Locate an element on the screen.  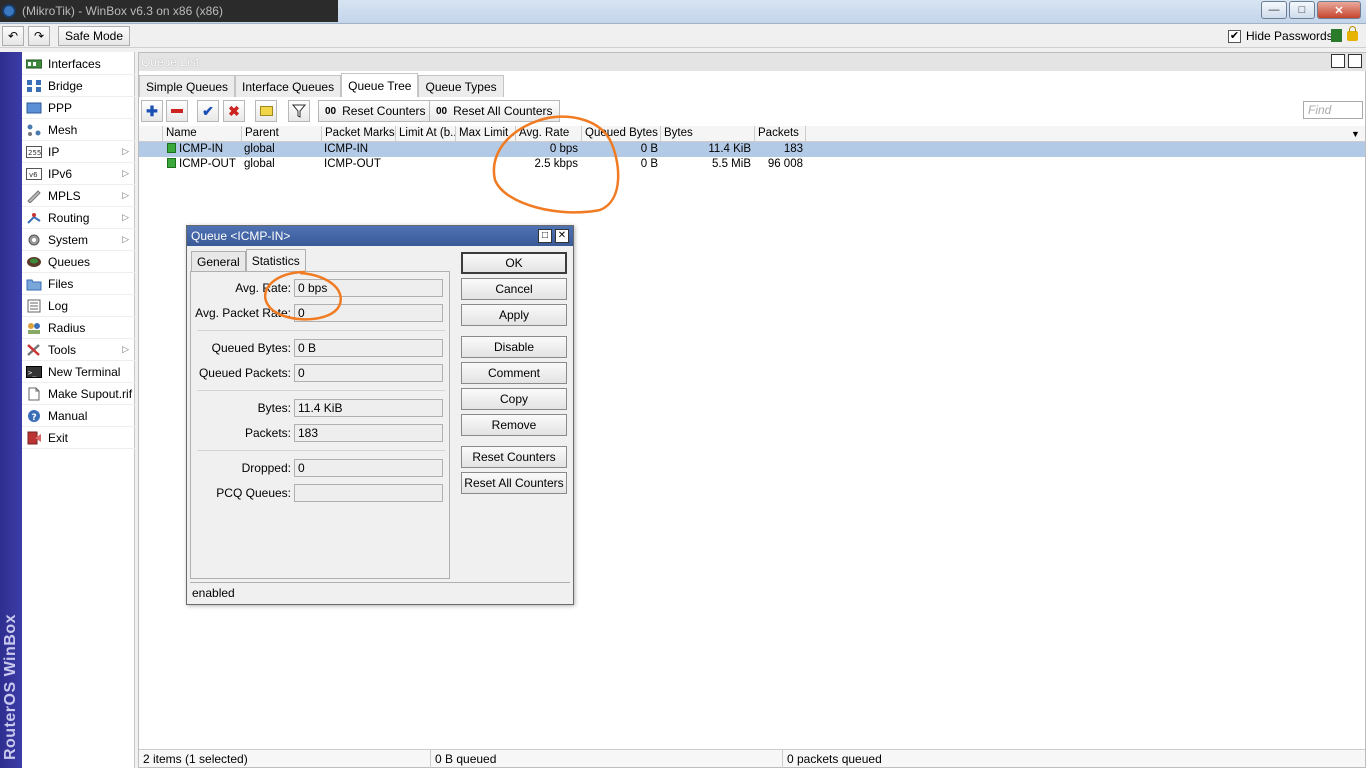
tab-general: General is located at coordinates (218, 261).